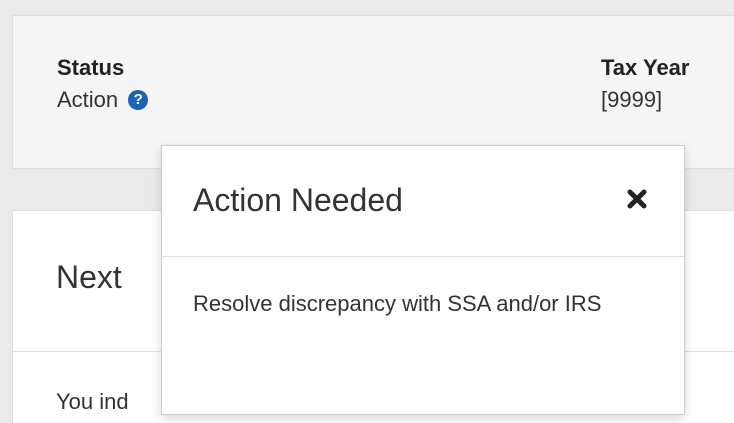 The image size is (734, 423). I want to click on question-circle-icon: ?, so click(138, 100).